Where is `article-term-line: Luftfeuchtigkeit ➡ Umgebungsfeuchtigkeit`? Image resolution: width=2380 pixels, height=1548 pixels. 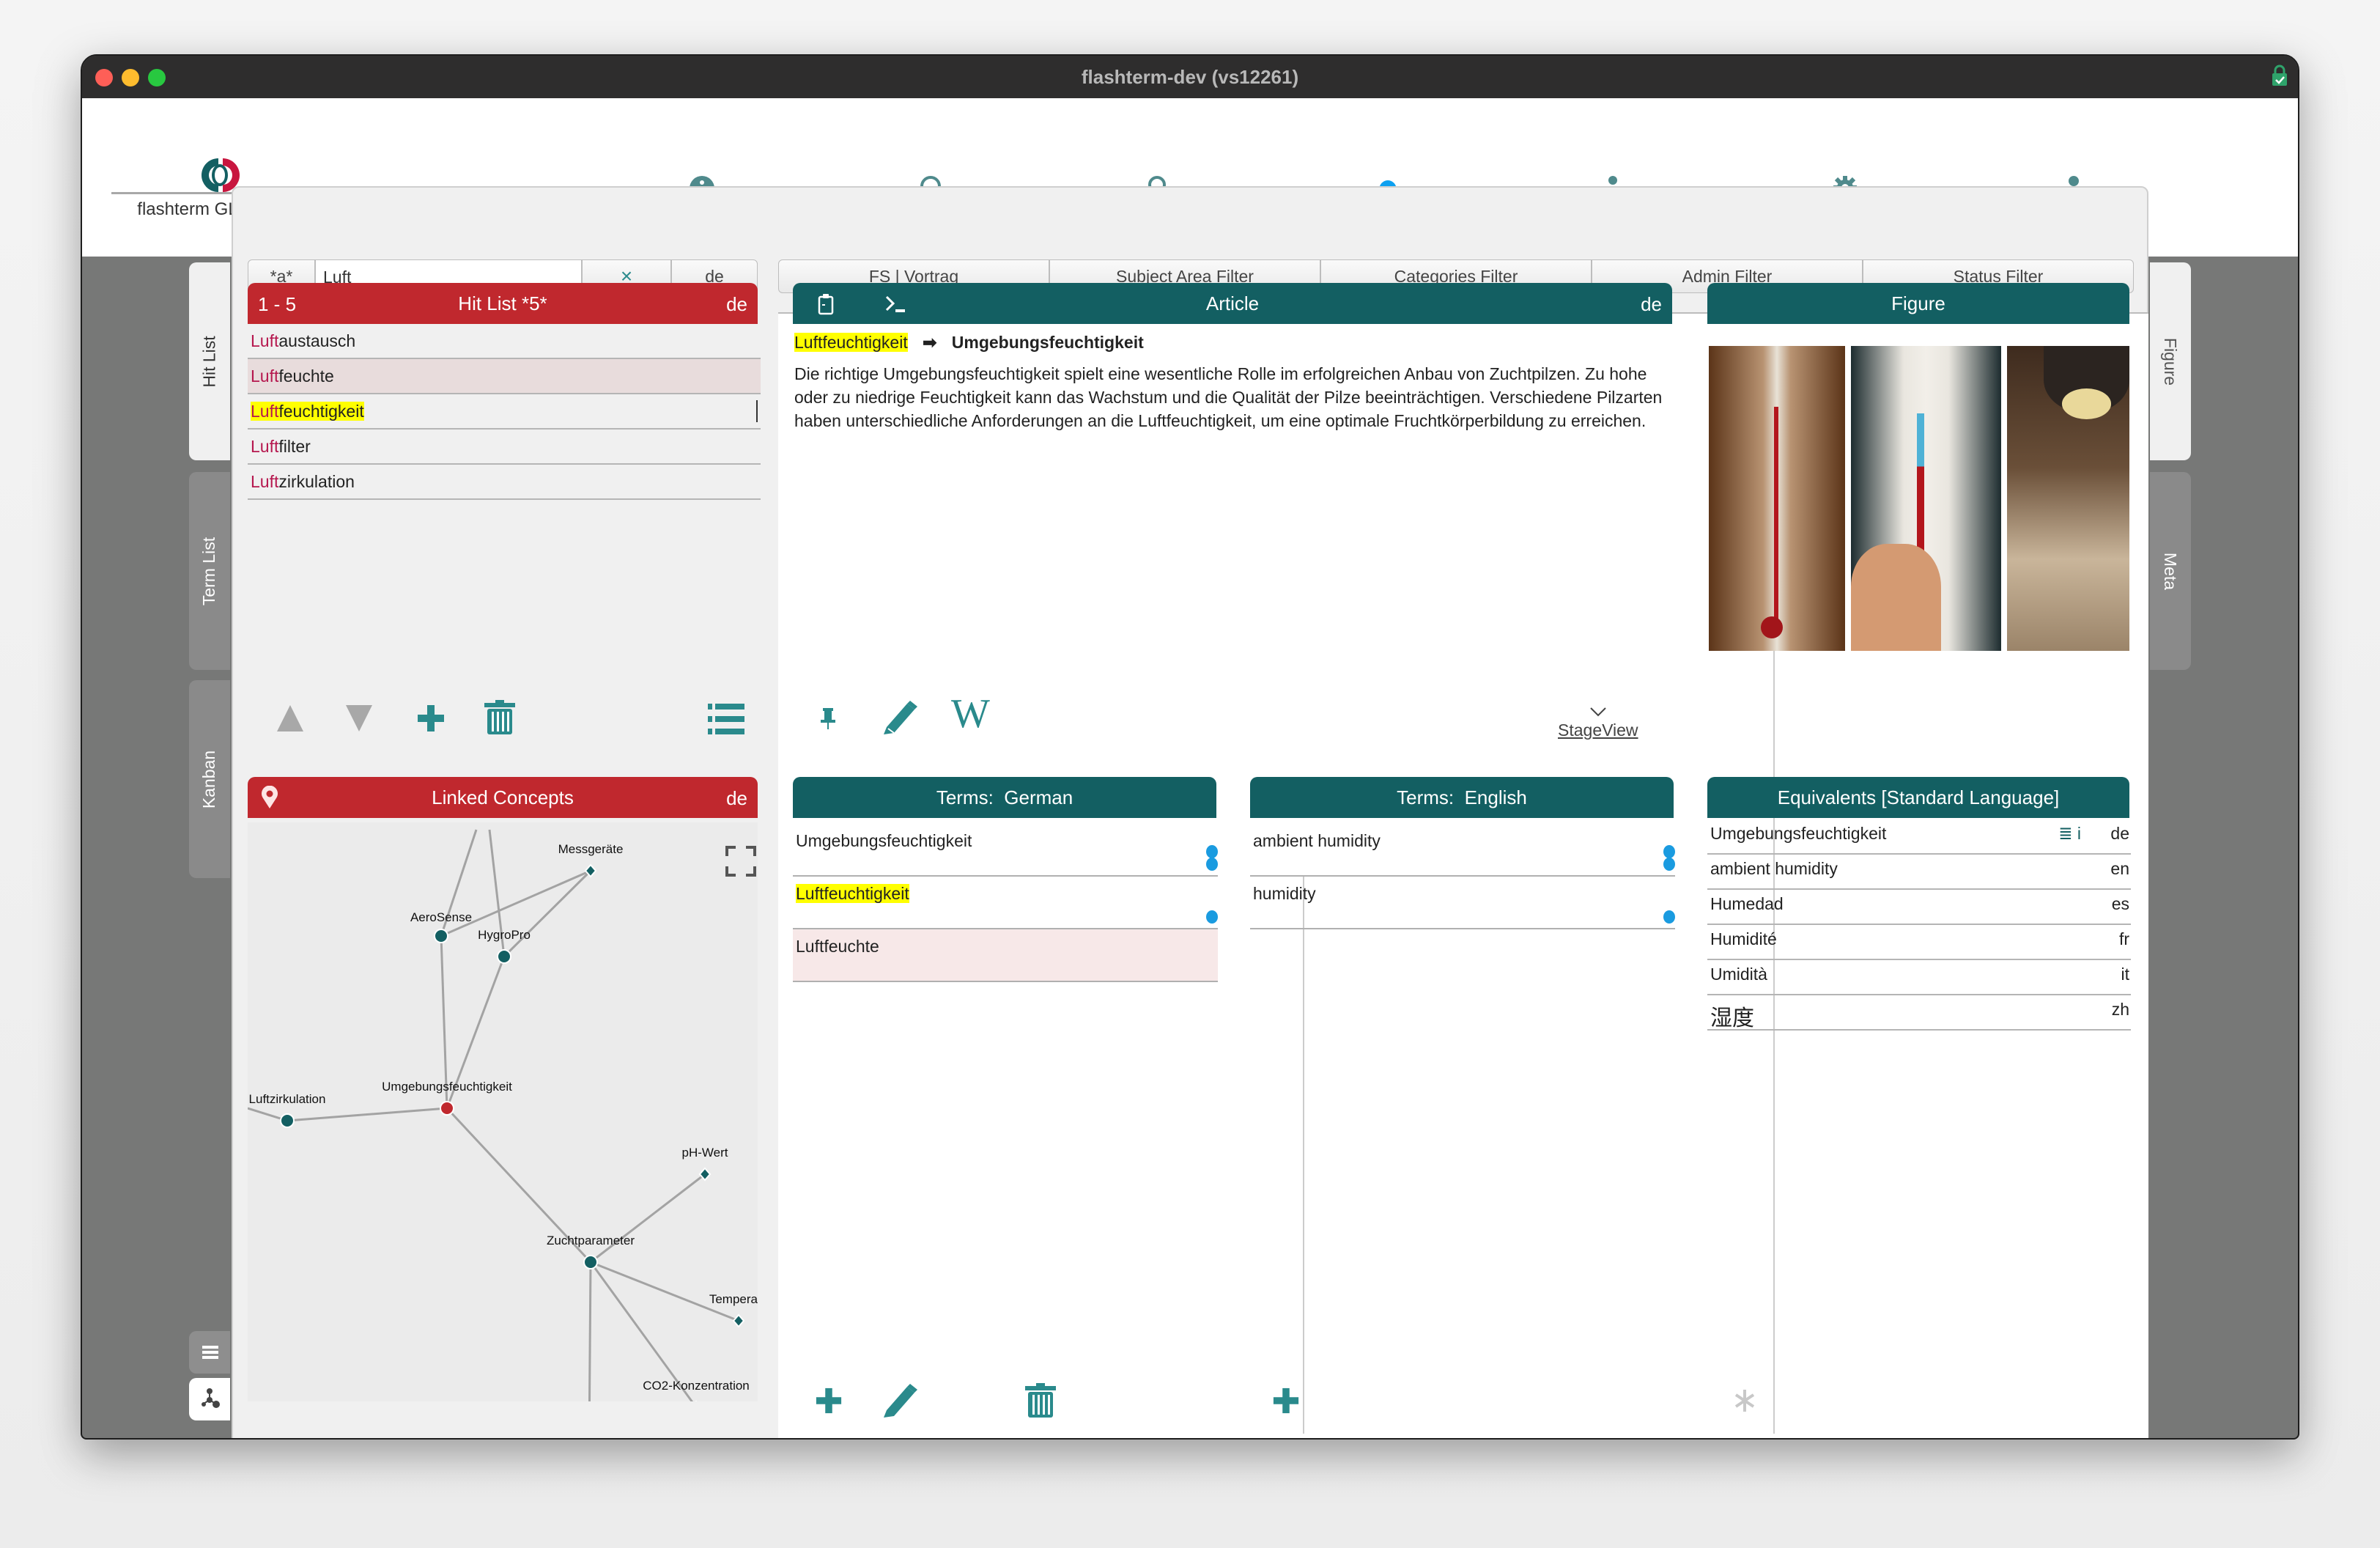 article-term-line: Luftfeuchtigkeit ➡ Umgebungsfeuchtigkeit is located at coordinates (969, 343).